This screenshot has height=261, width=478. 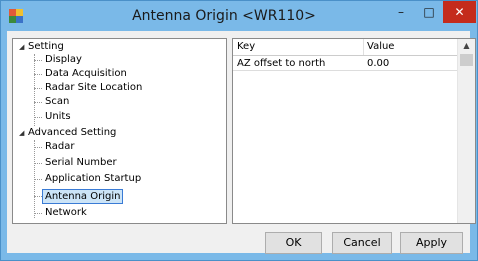 What do you see at coordinates (431, 243) in the screenshot?
I see `apply-button: Apply` at bounding box center [431, 243].